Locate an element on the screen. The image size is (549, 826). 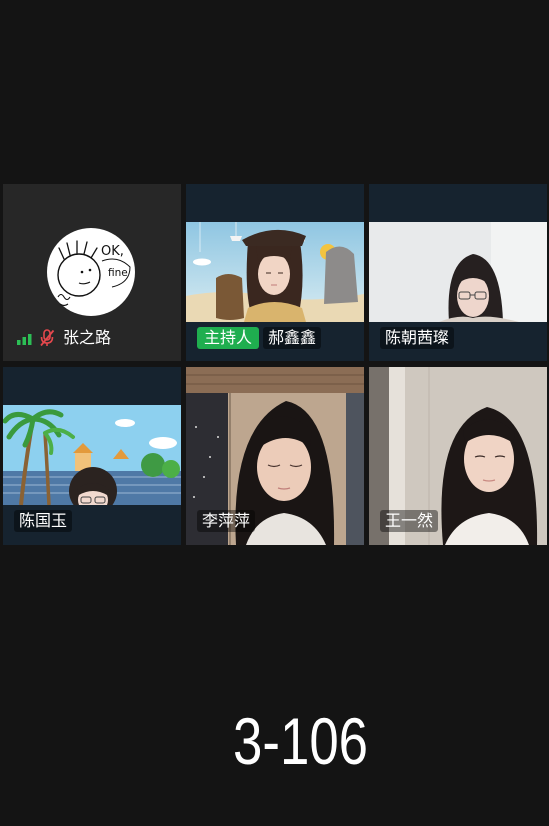
host-badge: 主持人 is located at coordinates (228, 338).